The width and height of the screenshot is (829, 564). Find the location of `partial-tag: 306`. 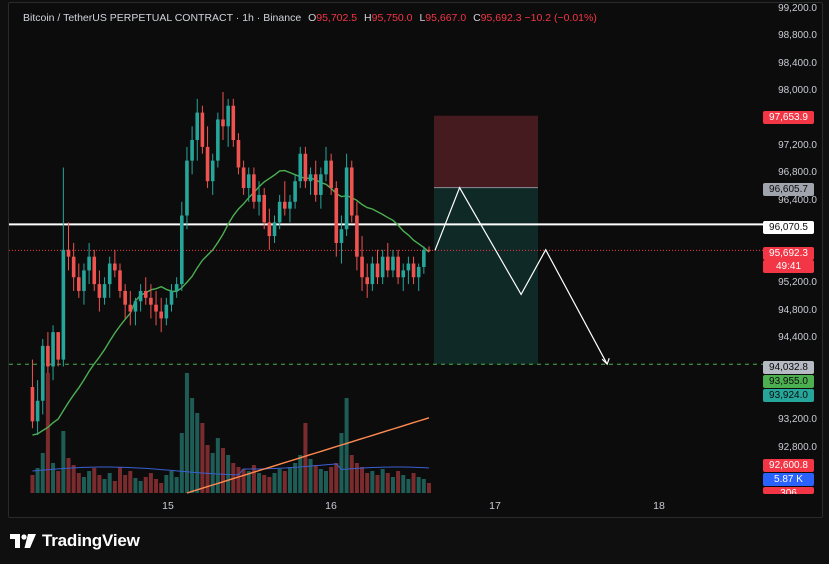

partial-tag: 306 is located at coordinates (788, 490).